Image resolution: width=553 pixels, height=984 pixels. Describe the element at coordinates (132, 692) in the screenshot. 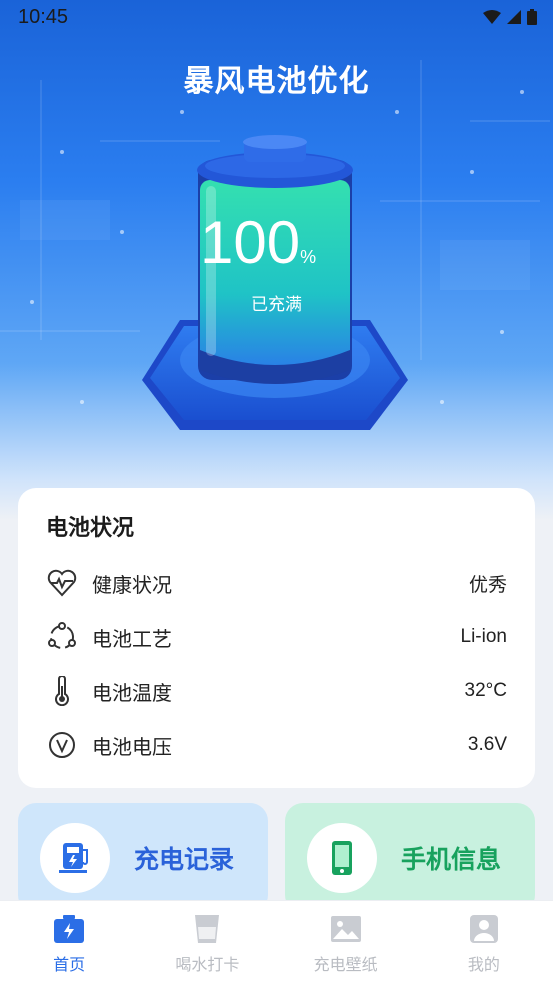

I see `row-label-temperature: 电池温度` at that location.